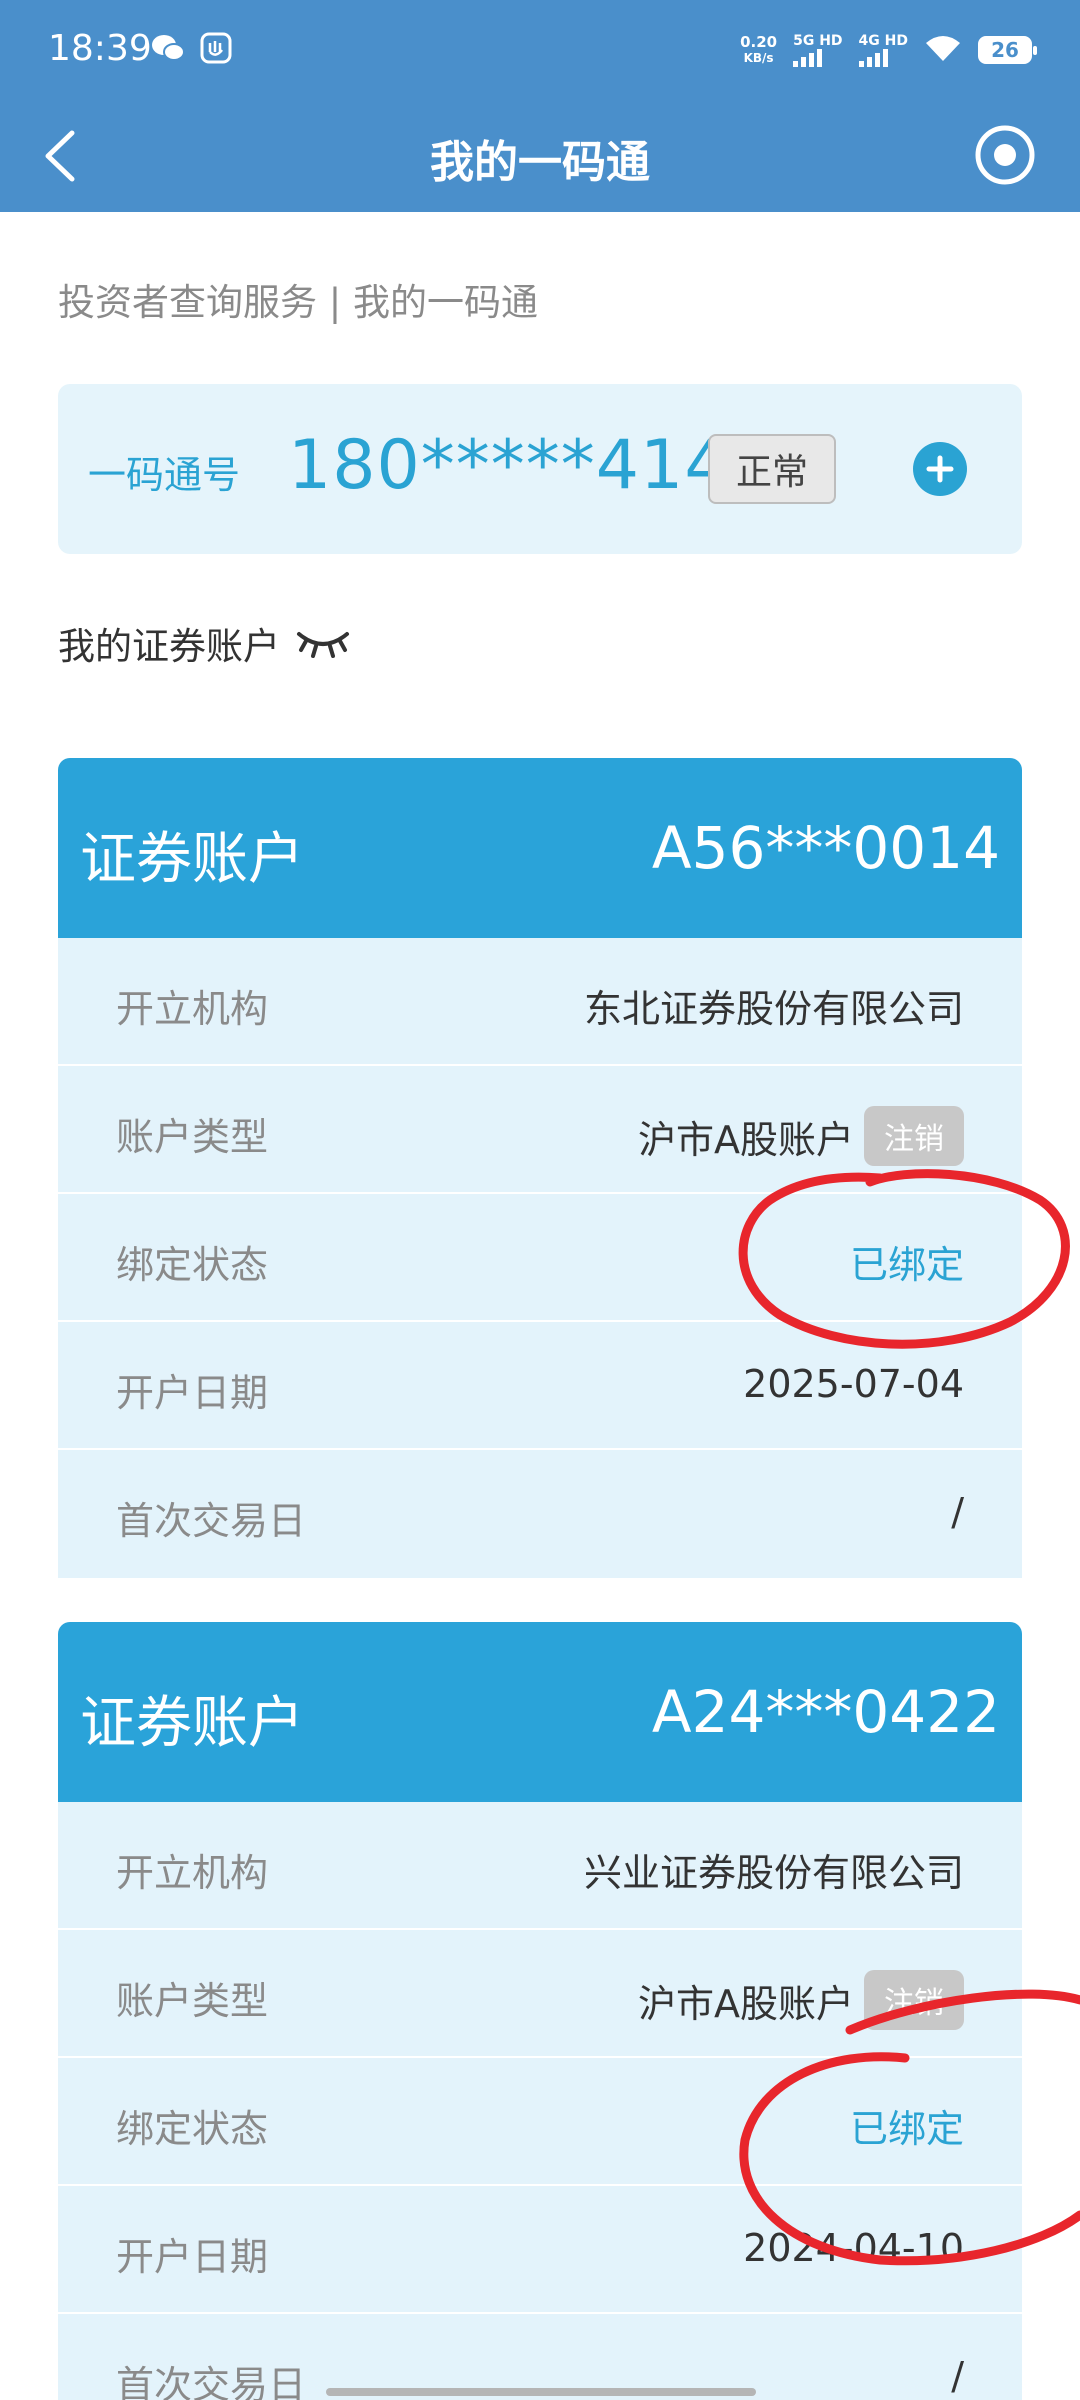  Describe the element at coordinates (216, 48) in the screenshot. I see `app-notification-icon` at that location.